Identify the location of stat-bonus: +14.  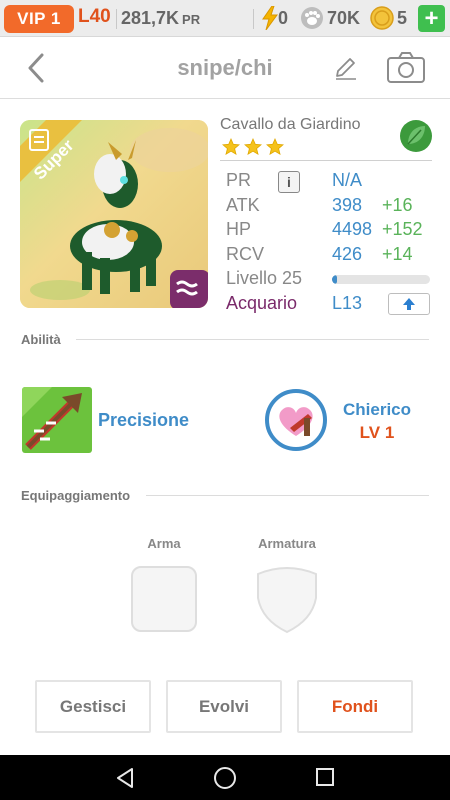
(397, 254).